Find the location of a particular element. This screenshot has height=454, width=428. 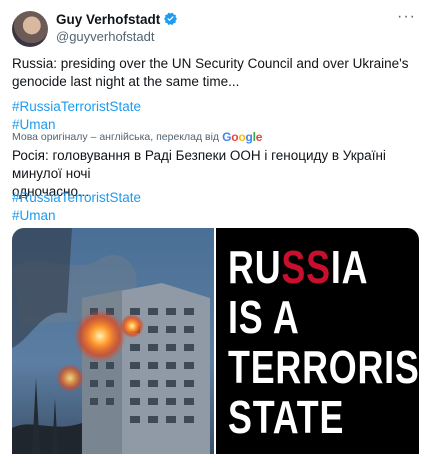

author-name: Guy Verhofstadt is located at coordinates (117, 19).